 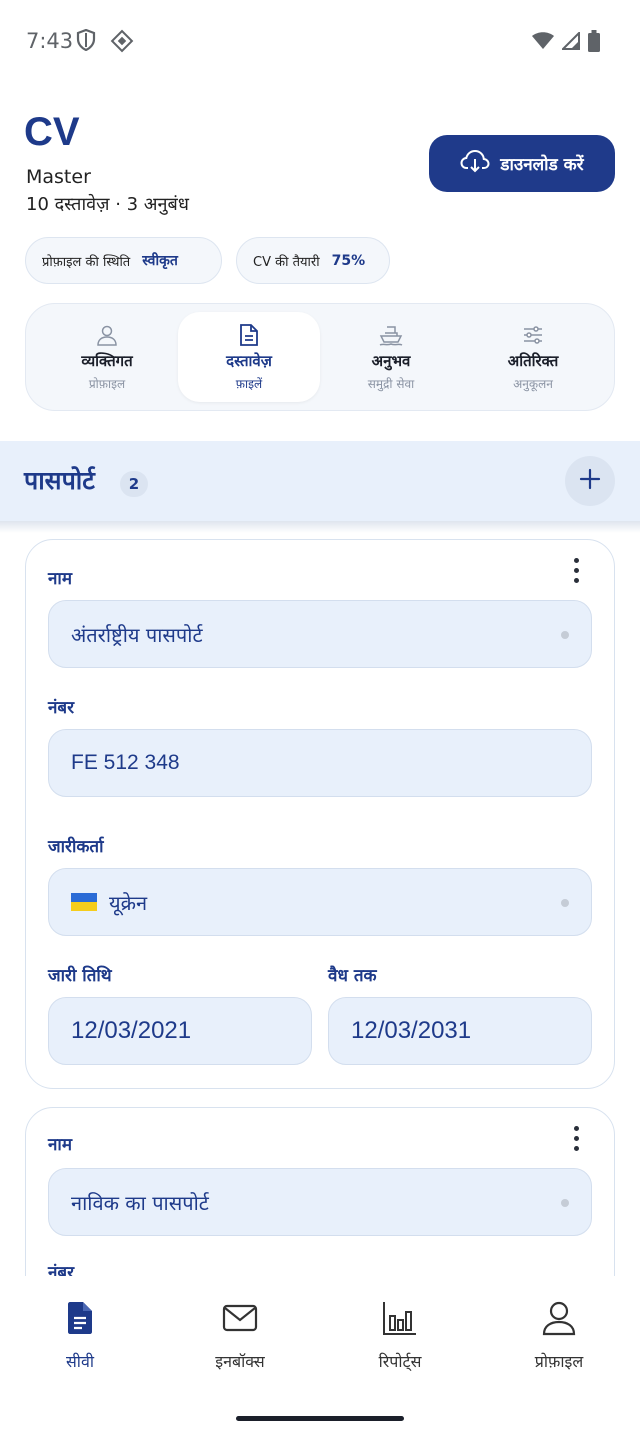 I want to click on tab-personal: व्यक्तिगत प्रोफ़ाइल, so click(x=107, y=357).